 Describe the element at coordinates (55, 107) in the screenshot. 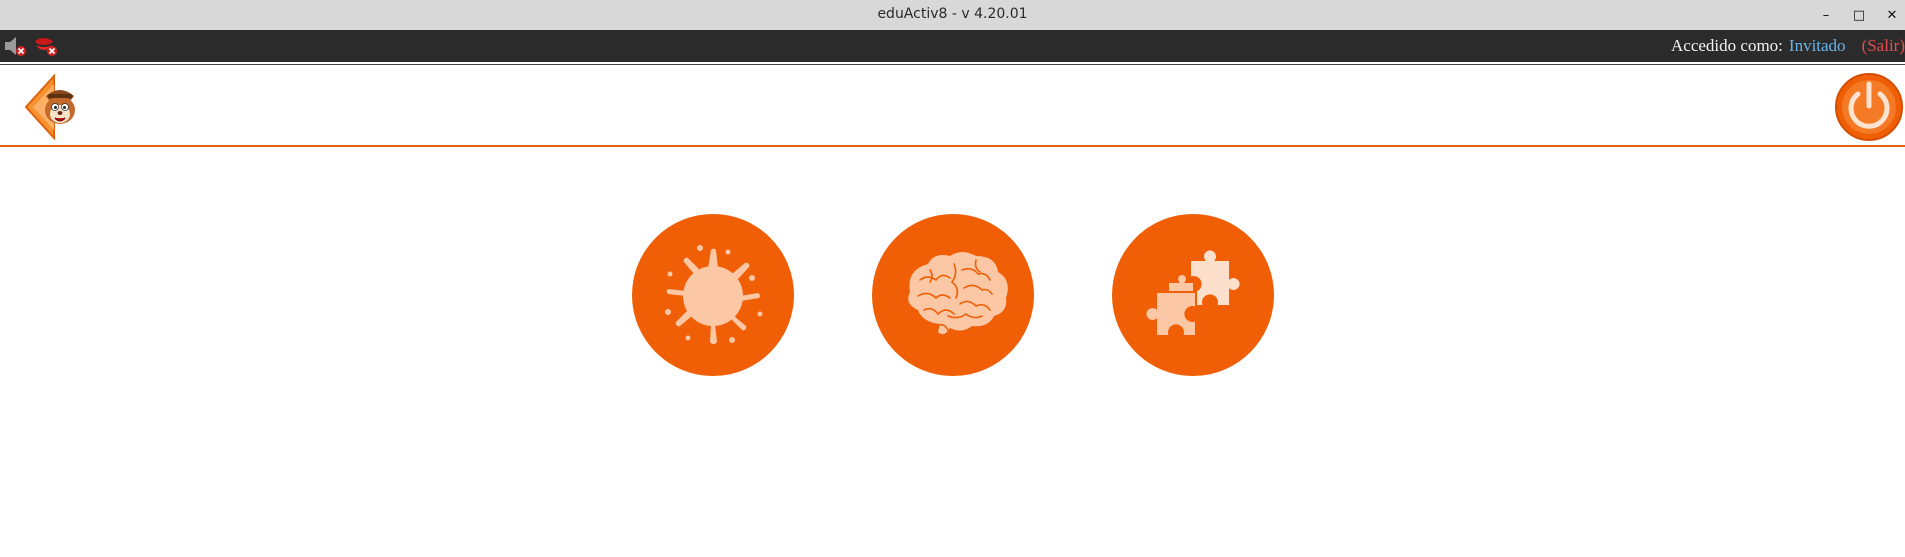

I see `back-mascot-icon` at that location.